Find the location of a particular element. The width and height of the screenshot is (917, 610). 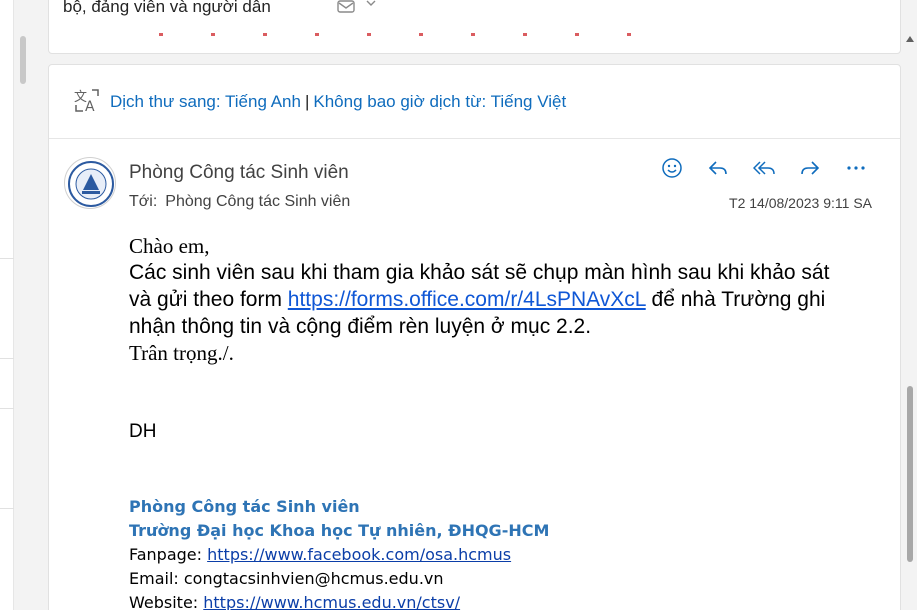

left-pane-strip is located at coordinates (7, 305).